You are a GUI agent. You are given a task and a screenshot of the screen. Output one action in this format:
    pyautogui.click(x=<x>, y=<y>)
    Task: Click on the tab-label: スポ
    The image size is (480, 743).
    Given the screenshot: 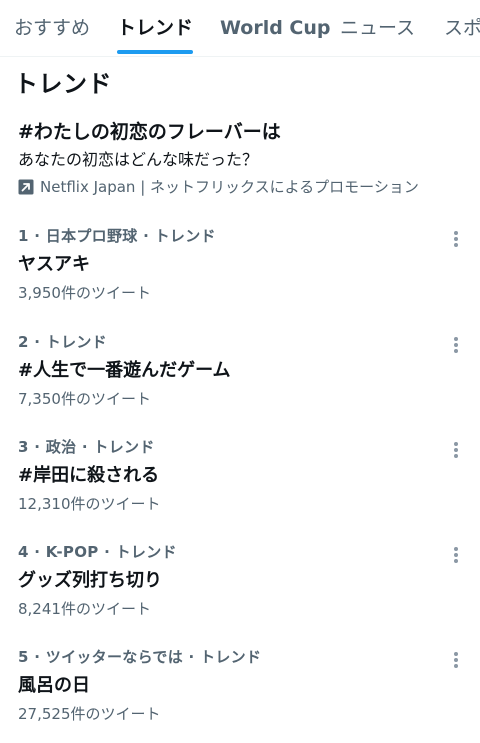 What is the action you would take?
    pyautogui.click(x=462, y=28)
    